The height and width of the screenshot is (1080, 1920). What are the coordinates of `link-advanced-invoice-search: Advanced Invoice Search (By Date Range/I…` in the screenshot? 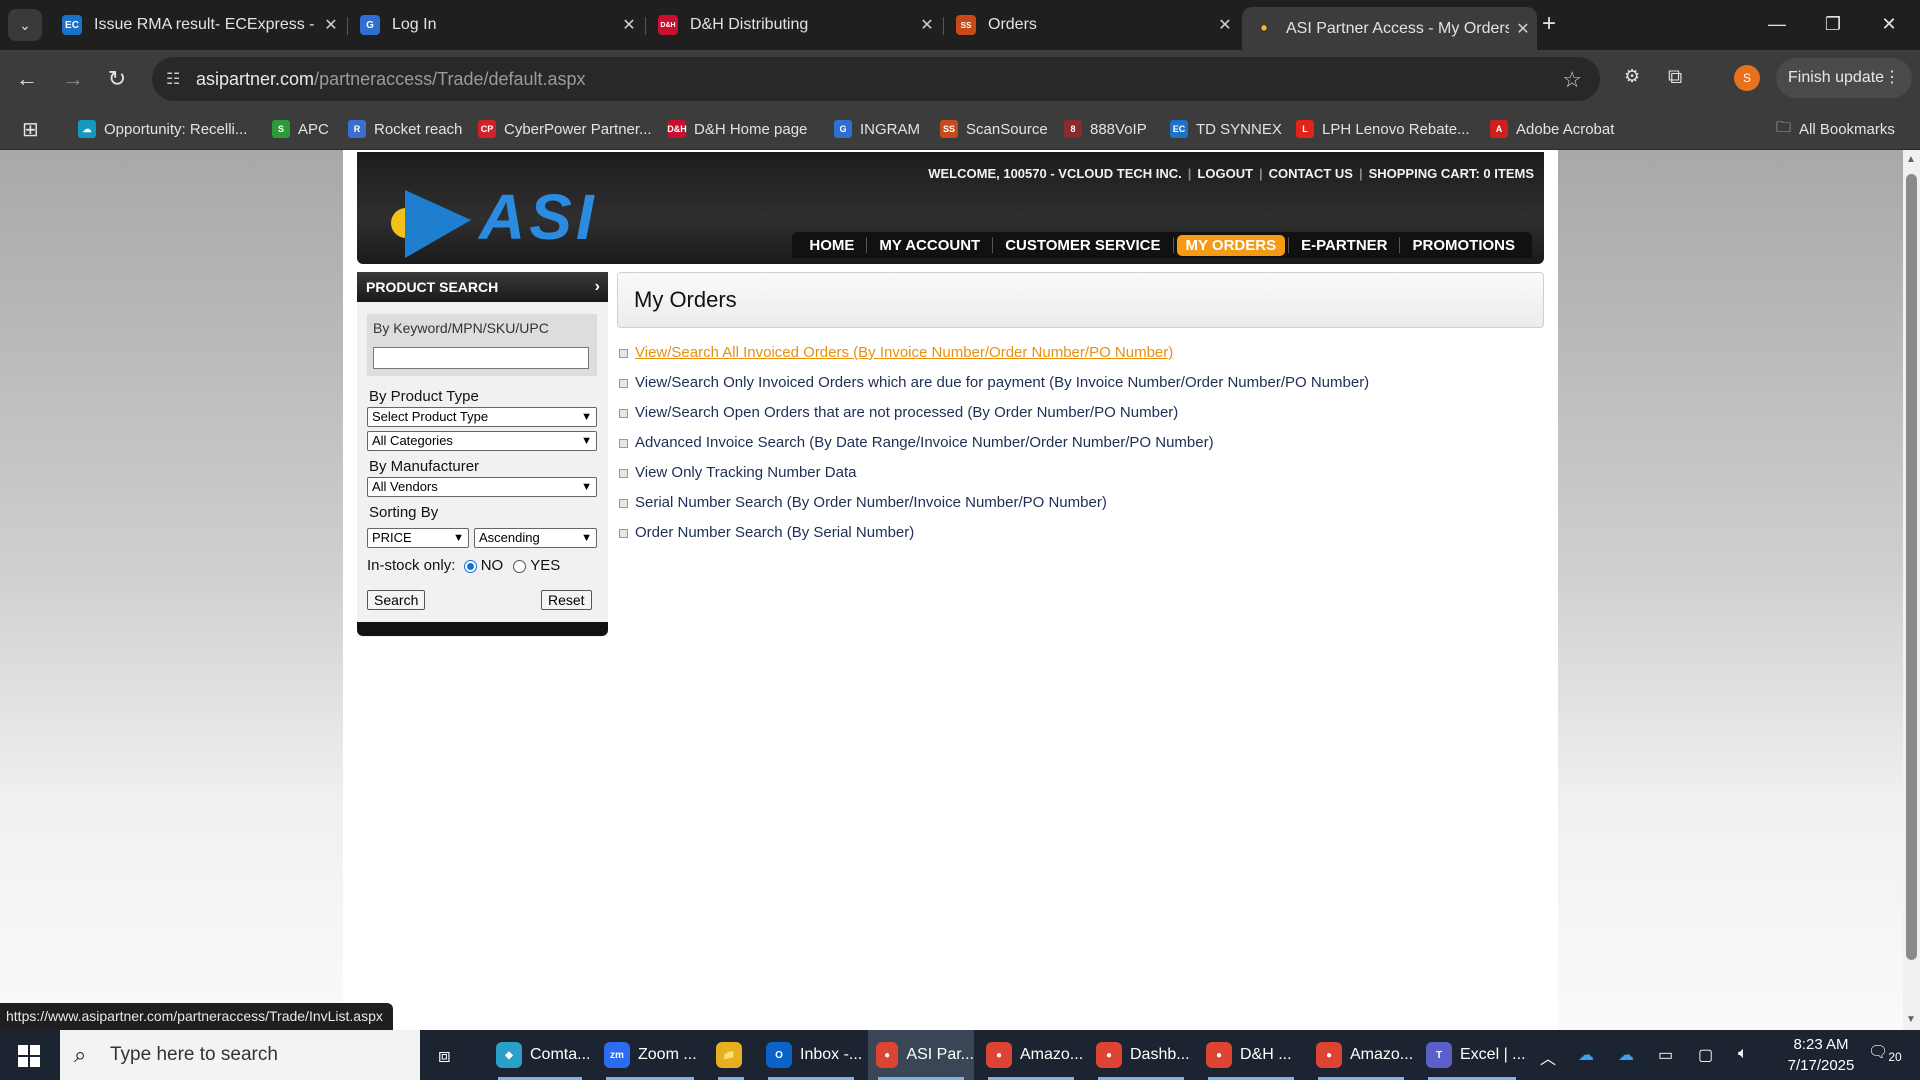 It's located at (1080, 443).